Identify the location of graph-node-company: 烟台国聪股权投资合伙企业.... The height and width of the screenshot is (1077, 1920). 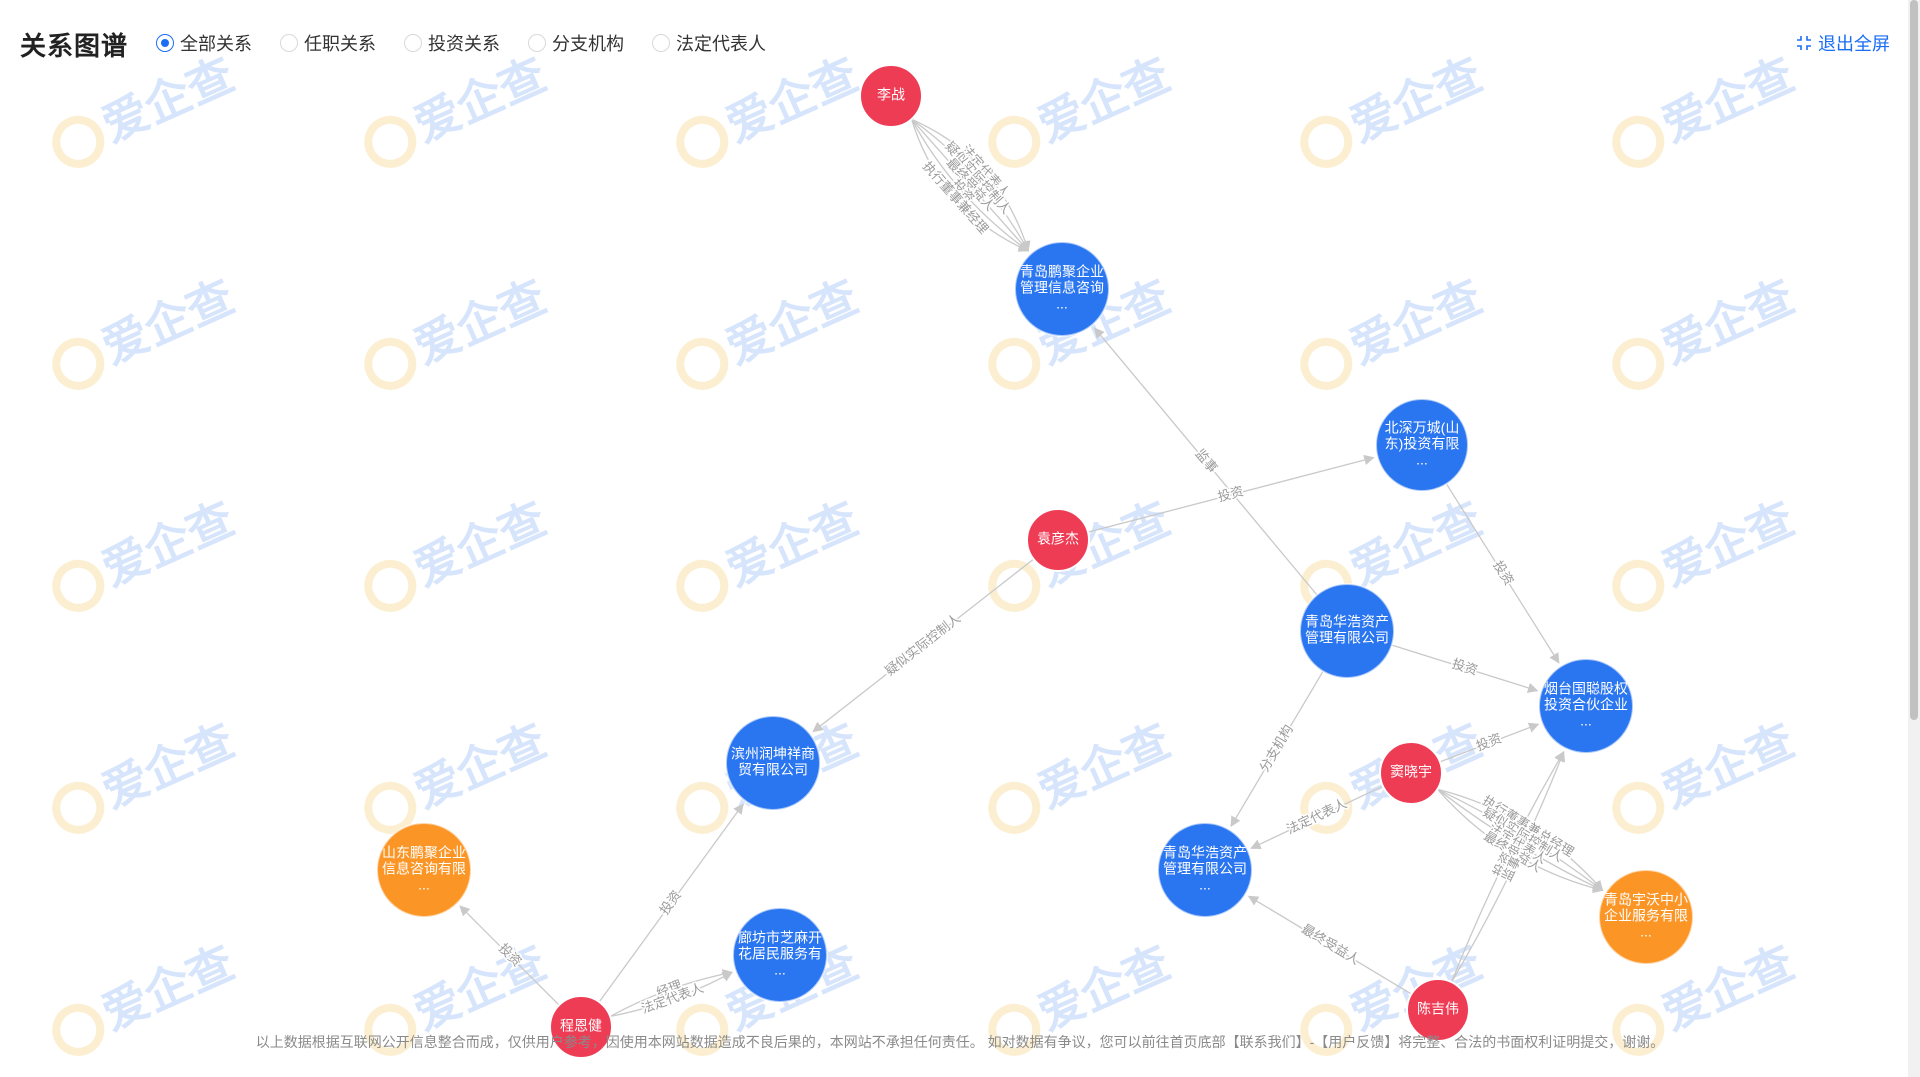
(1586, 706).